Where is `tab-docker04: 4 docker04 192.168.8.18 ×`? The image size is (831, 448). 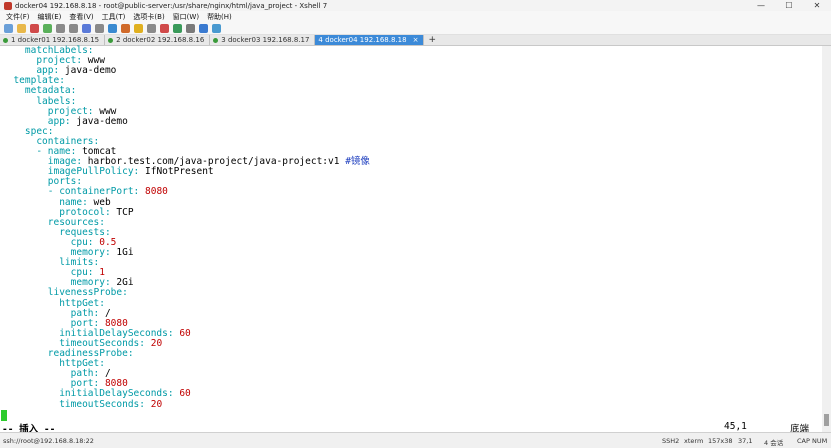
tab-docker04: 4 docker04 192.168.8.18 × is located at coordinates (370, 40).